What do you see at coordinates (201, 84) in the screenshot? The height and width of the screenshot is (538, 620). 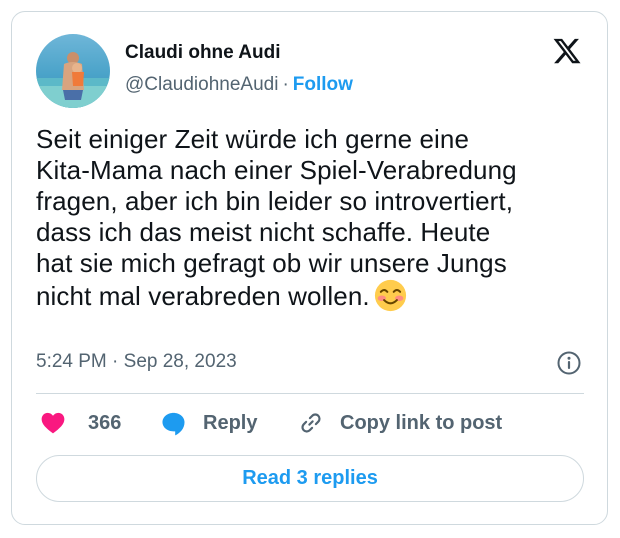 I see `author-handle: @ClaudiohneAudi` at bounding box center [201, 84].